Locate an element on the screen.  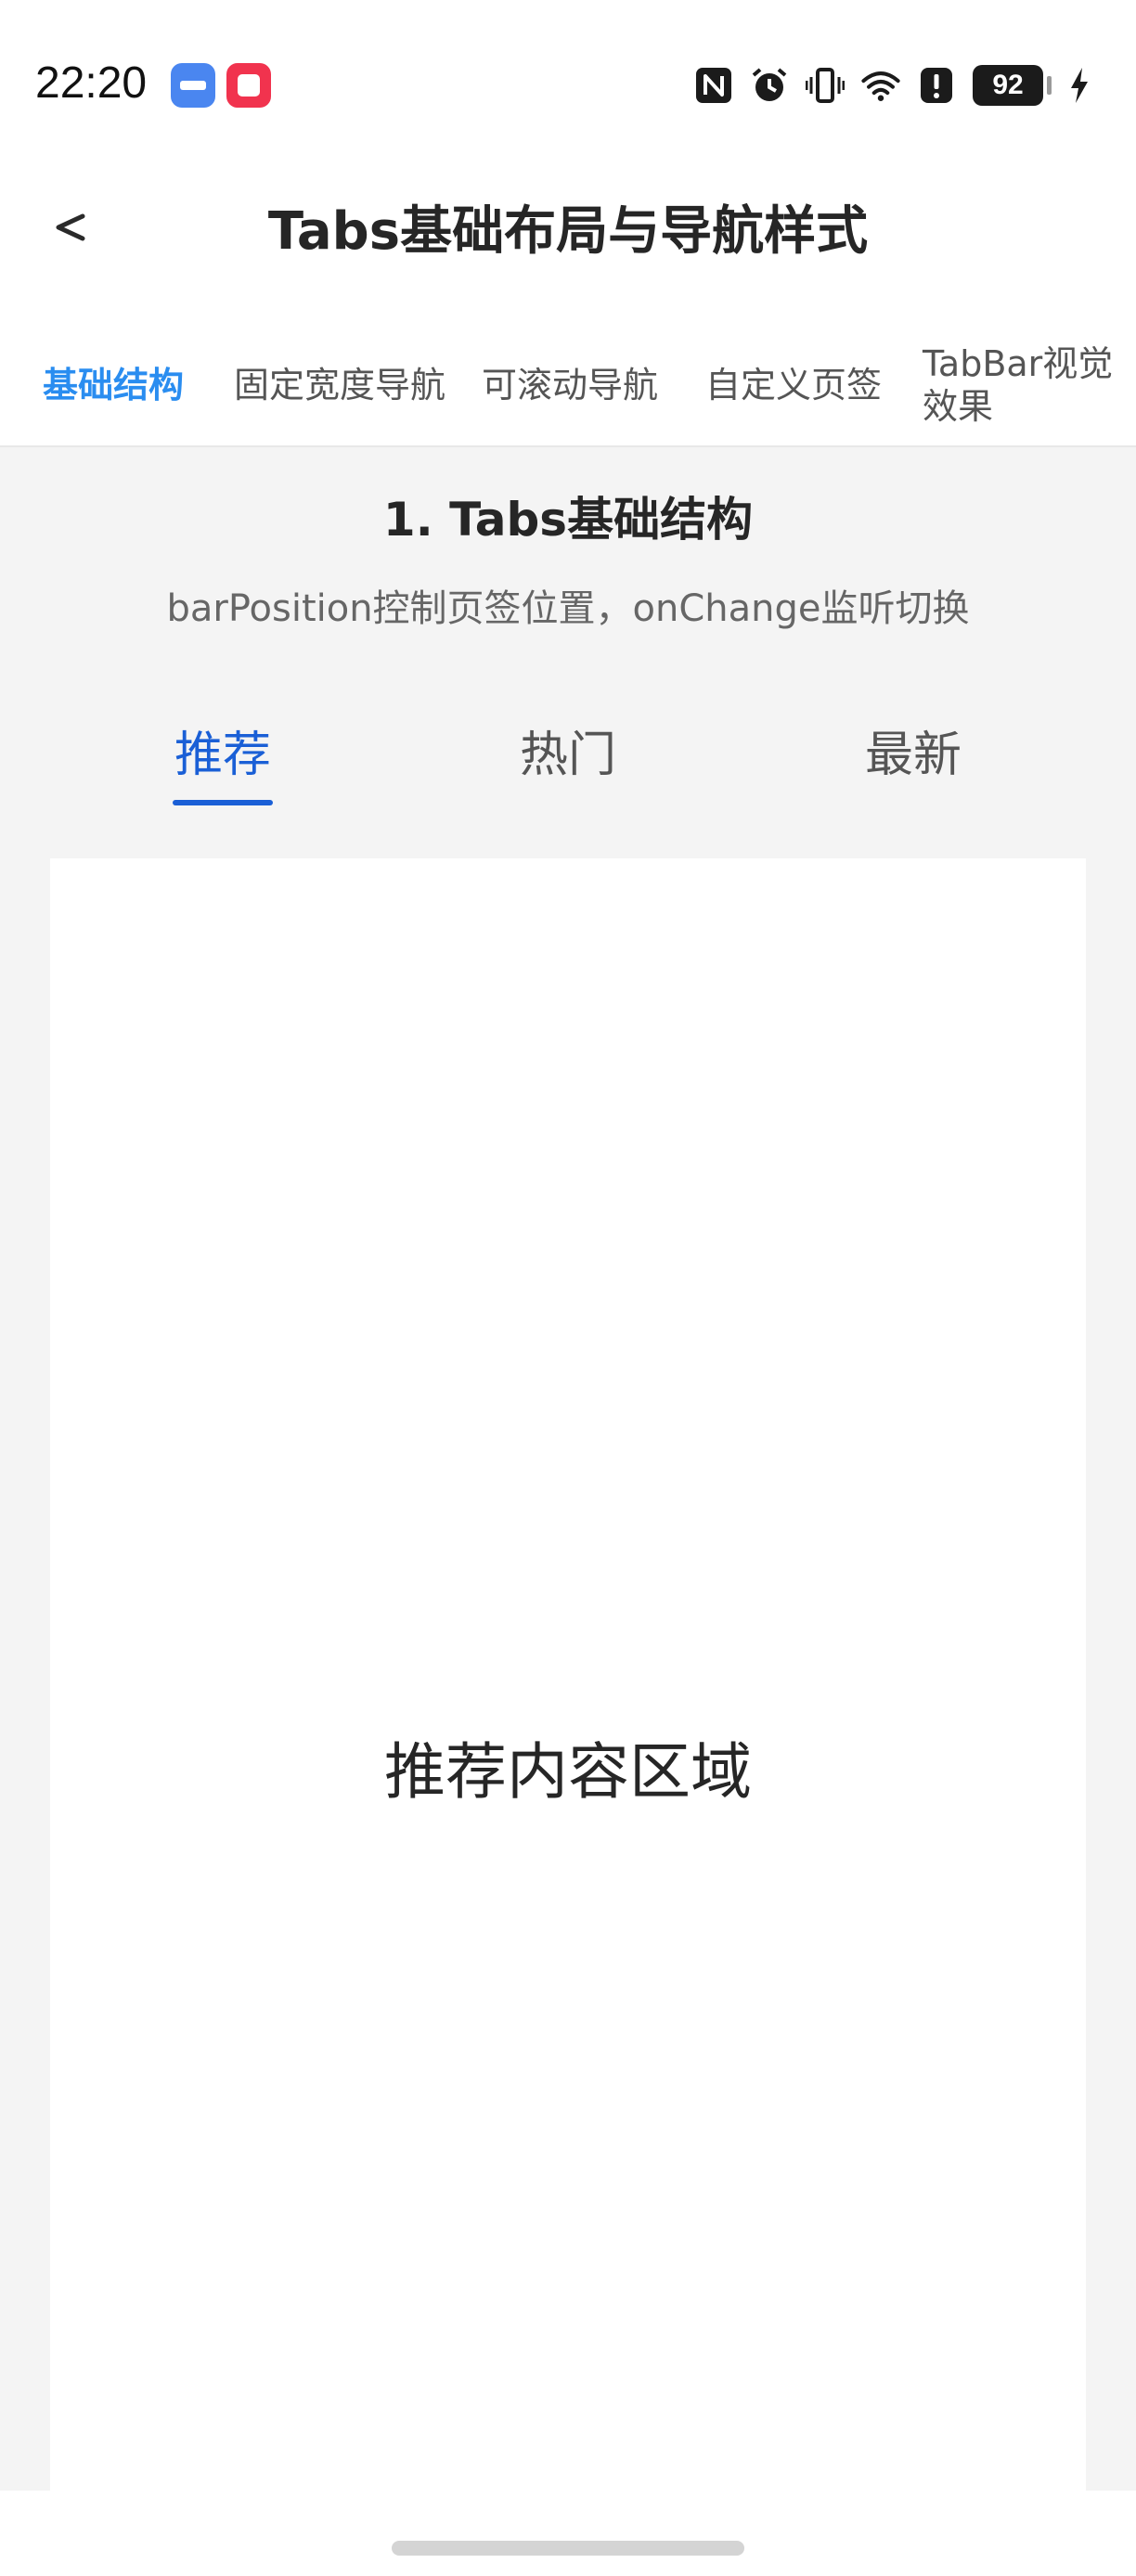
status-time: 22:20 is located at coordinates (91, 83).